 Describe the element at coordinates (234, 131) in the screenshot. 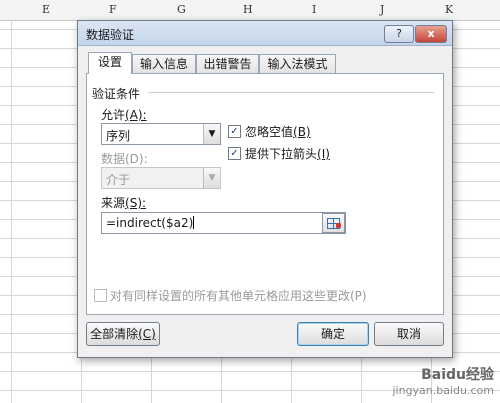

I see `ignore-blank-checkbox: ✓` at that location.